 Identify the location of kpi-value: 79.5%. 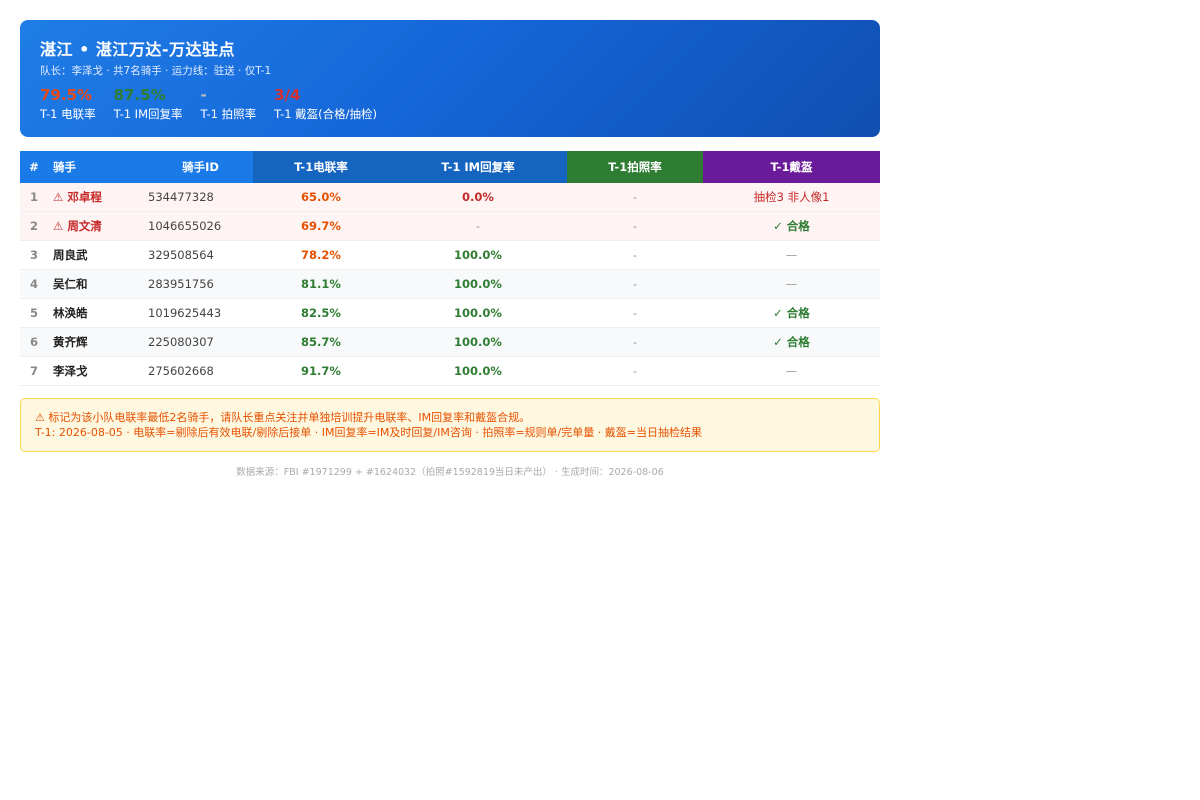
(66, 95).